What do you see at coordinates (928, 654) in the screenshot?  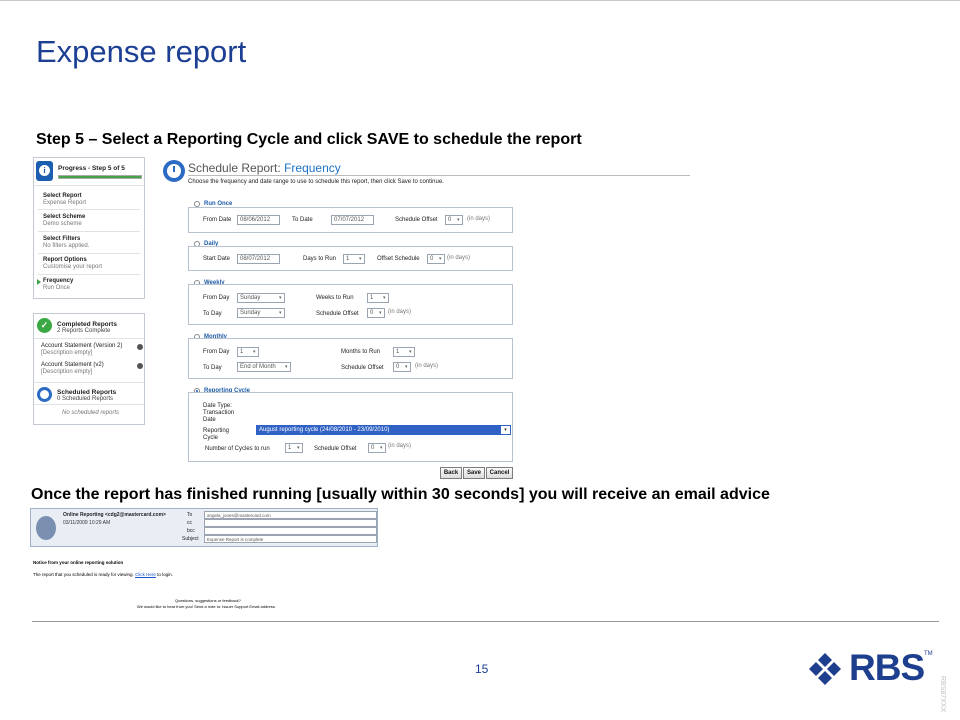 I see `trademark: TM` at bounding box center [928, 654].